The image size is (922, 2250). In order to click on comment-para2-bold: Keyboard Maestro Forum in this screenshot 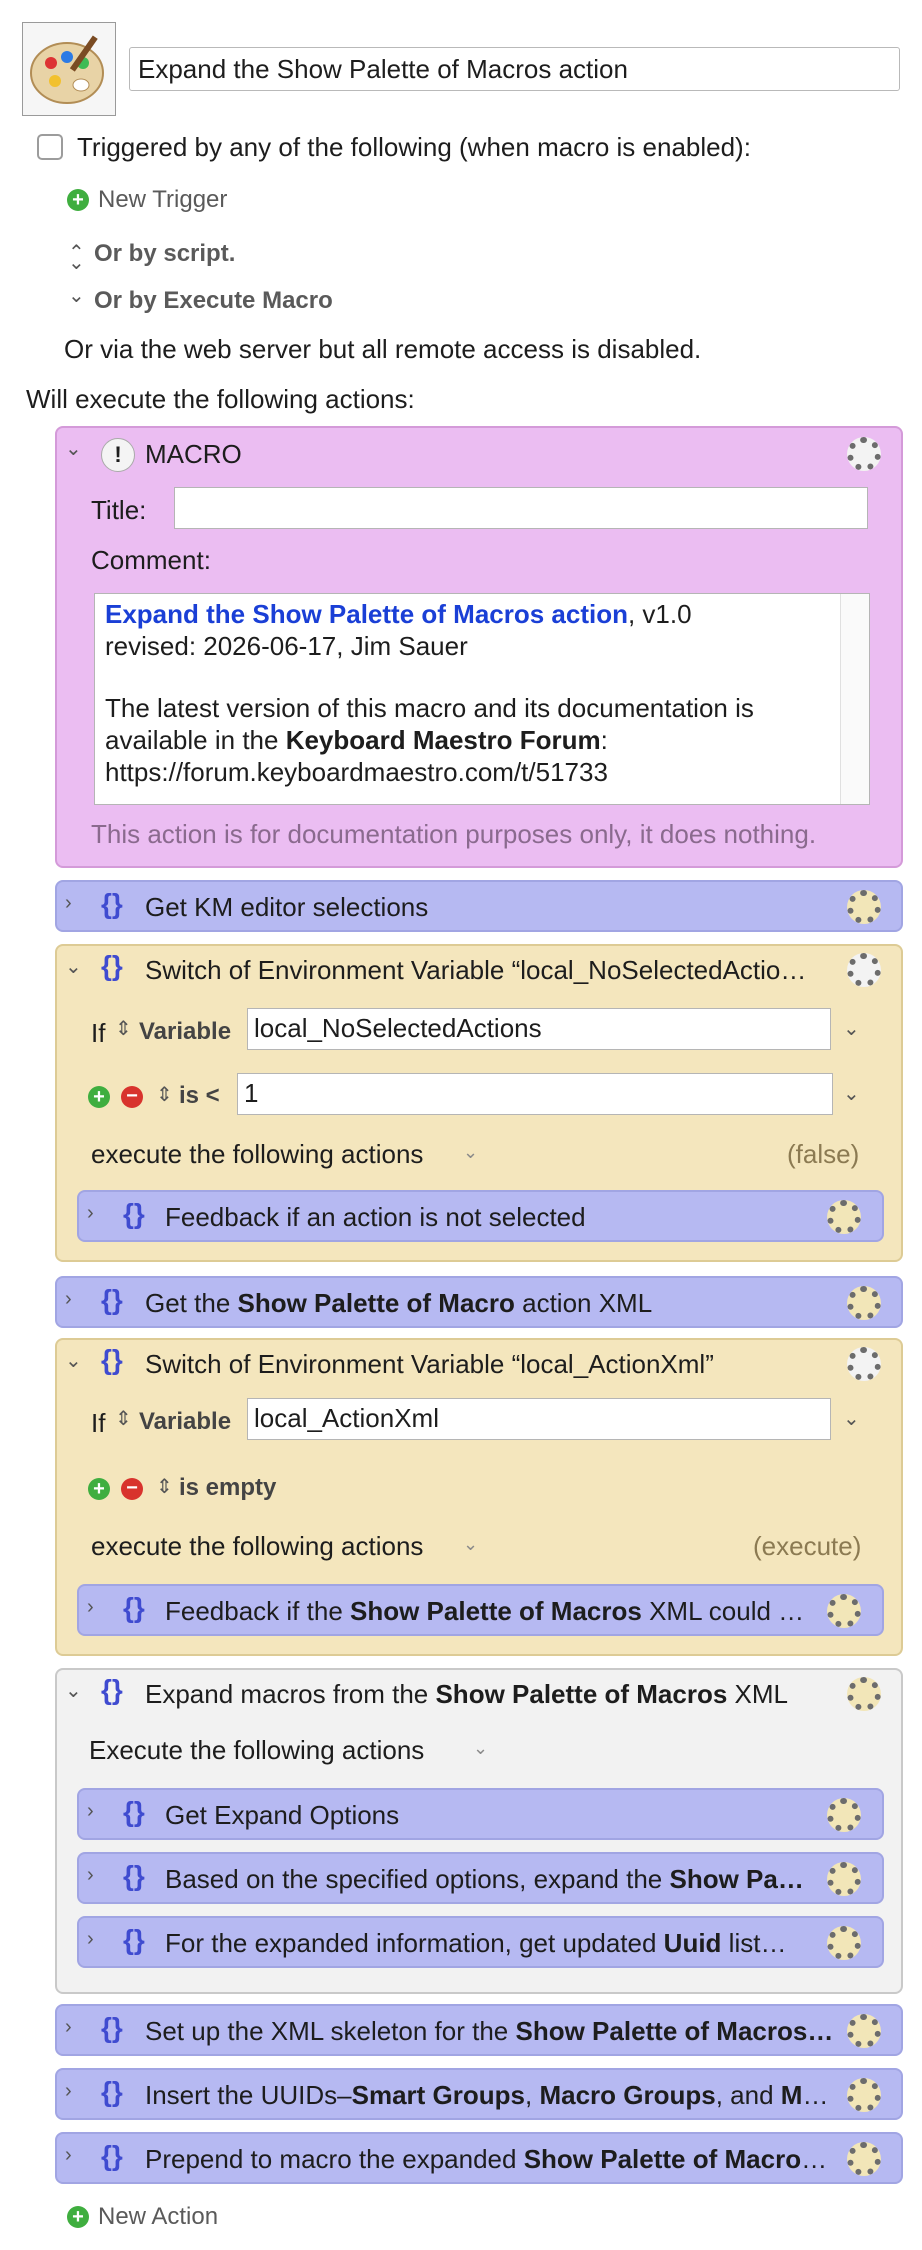, I will do `click(443, 740)`.